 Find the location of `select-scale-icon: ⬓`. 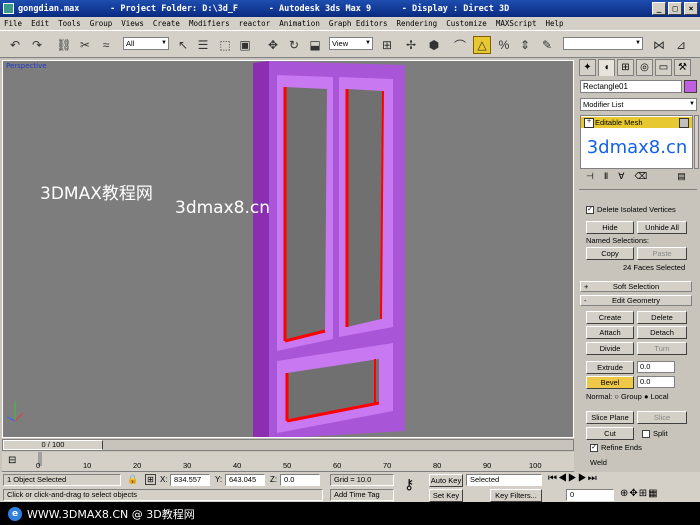

select-scale-icon: ⬓ is located at coordinates (315, 45).